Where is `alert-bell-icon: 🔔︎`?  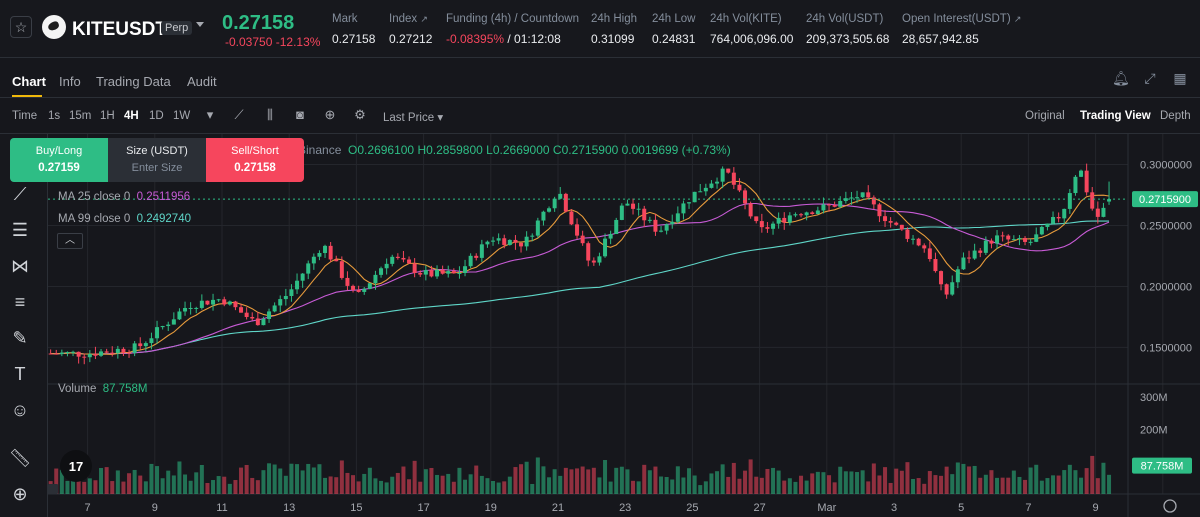 alert-bell-icon: 🔔︎ is located at coordinates (1121, 78).